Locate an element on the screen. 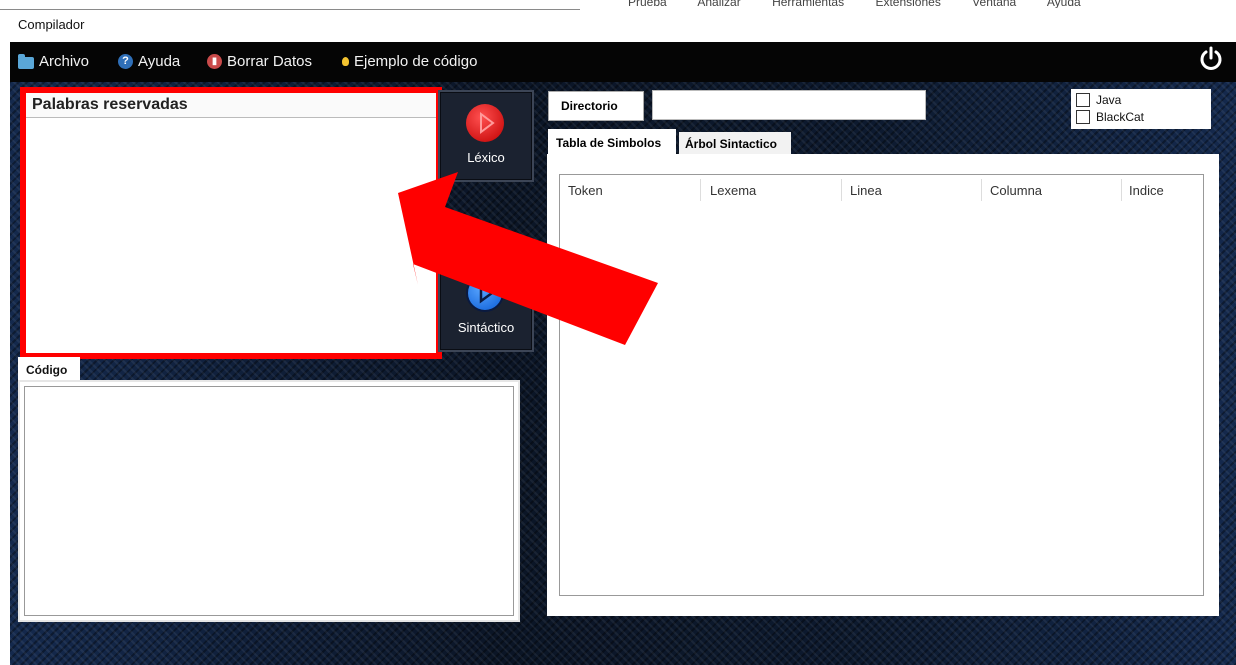 Image resolution: width=1236 pixels, height=665 pixels. language-options: Java BlackCat is located at coordinates (1141, 109).